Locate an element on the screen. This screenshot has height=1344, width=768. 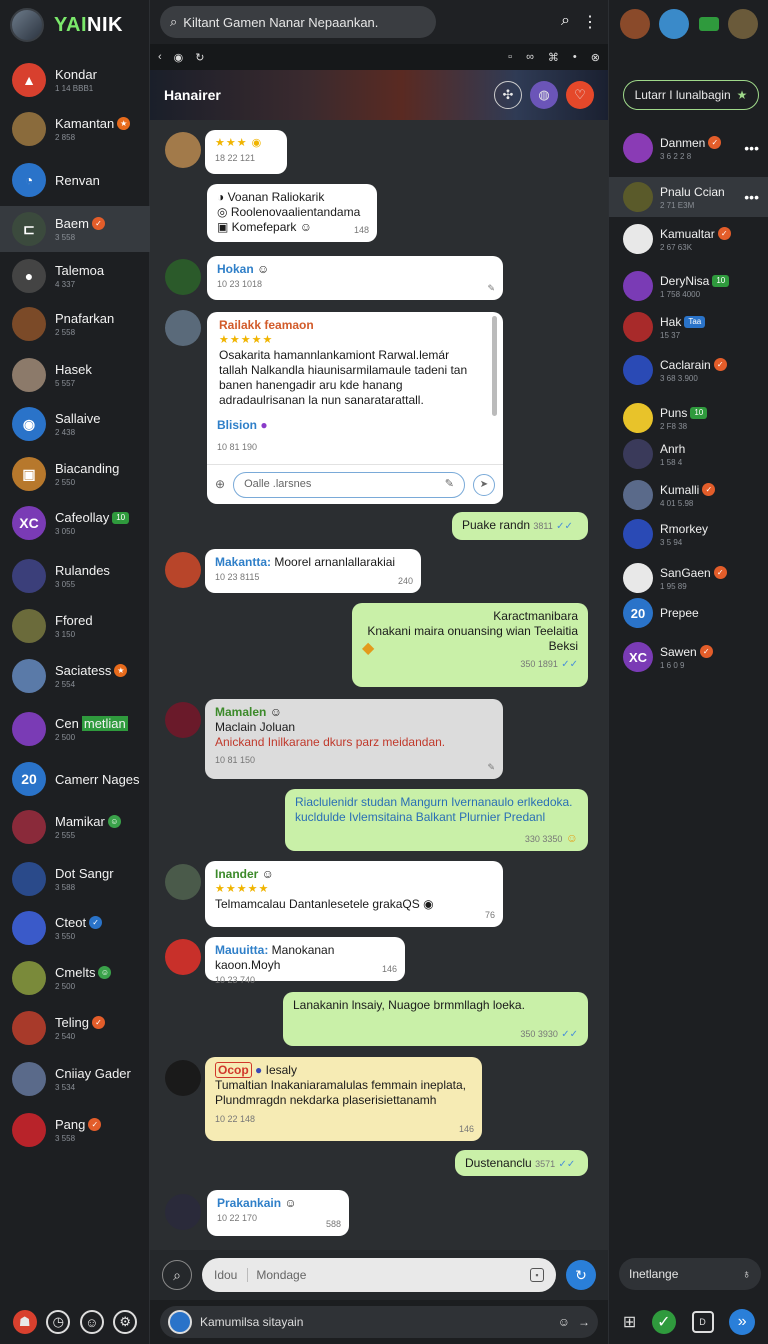
sidebar-item: ⊏ Baem ✓ 3 558 is located at coordinates (75, 229).